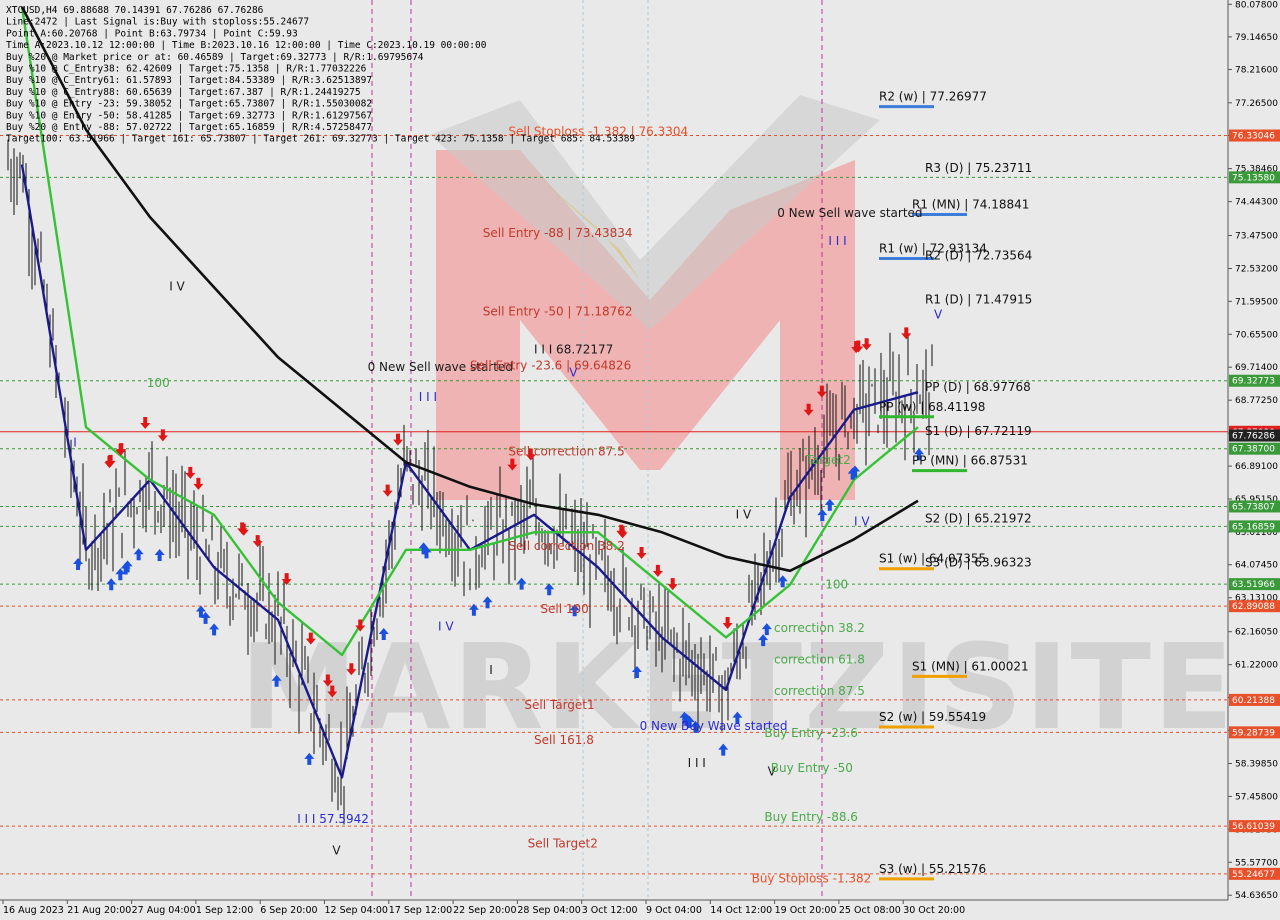 The width and height of the screenshot is (1280, 920). I want to click on time-label-9: 3 Oct 12:00, so click(610, 910).